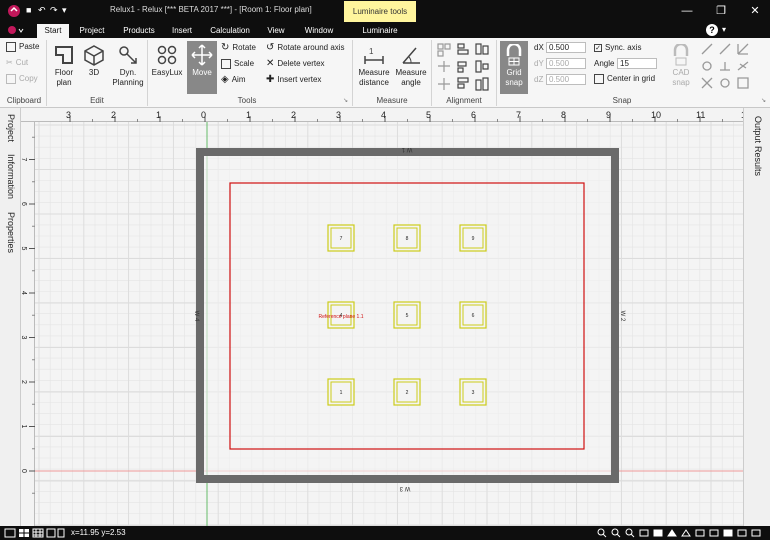 This screenshot has width=770, height=540. Describe the element at coordinates (681, 533) in the screenshot. I see `status-tool-icons` at that location.